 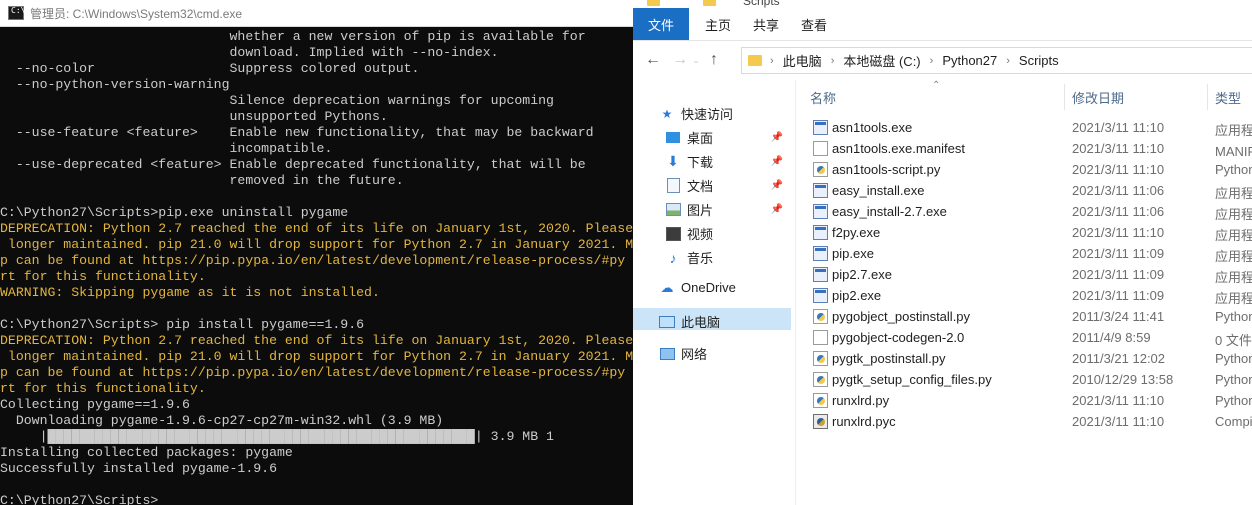 I want to click on breadcrumb-python27: Python27, so click(x=969, y=60).